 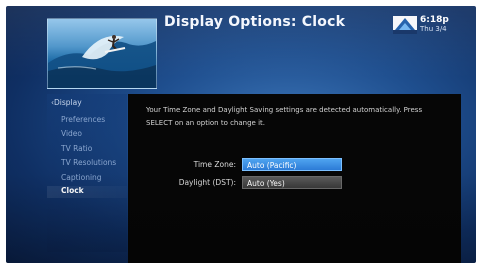 What do you see at coordinates (292, 182) in the screenshot?
I see `daylight-dst-button: Auto (Yes)` at bounding box center [292, 182].